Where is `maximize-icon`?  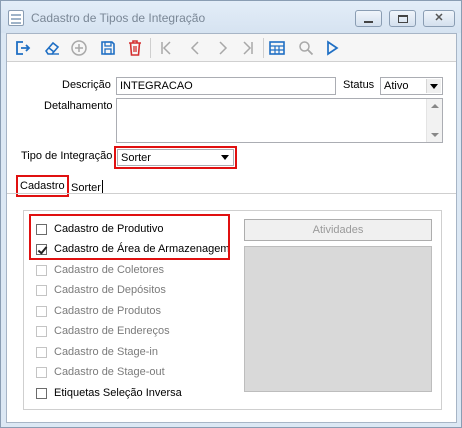 maximize-icon is located at coordinates (402, 18).